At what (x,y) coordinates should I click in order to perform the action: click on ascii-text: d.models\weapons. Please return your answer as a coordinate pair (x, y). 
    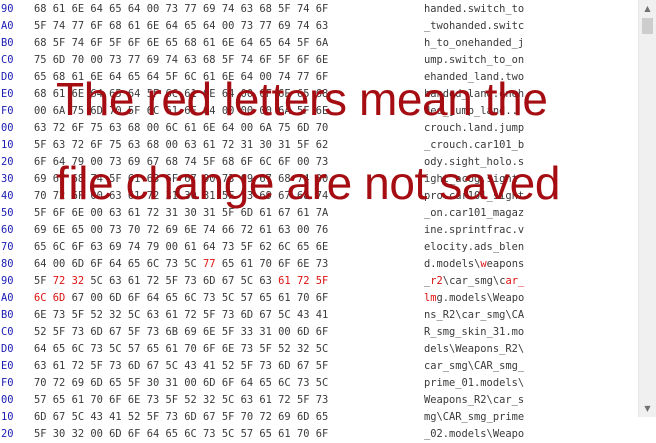
    Looking at the image, I should click on (474, 264).